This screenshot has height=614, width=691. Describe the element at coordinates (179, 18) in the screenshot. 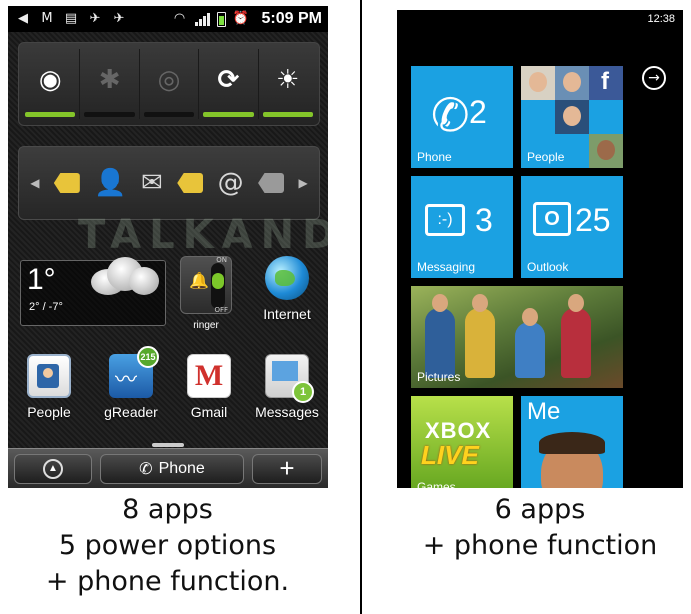

I see `wifi-icon: ◠` at that location.